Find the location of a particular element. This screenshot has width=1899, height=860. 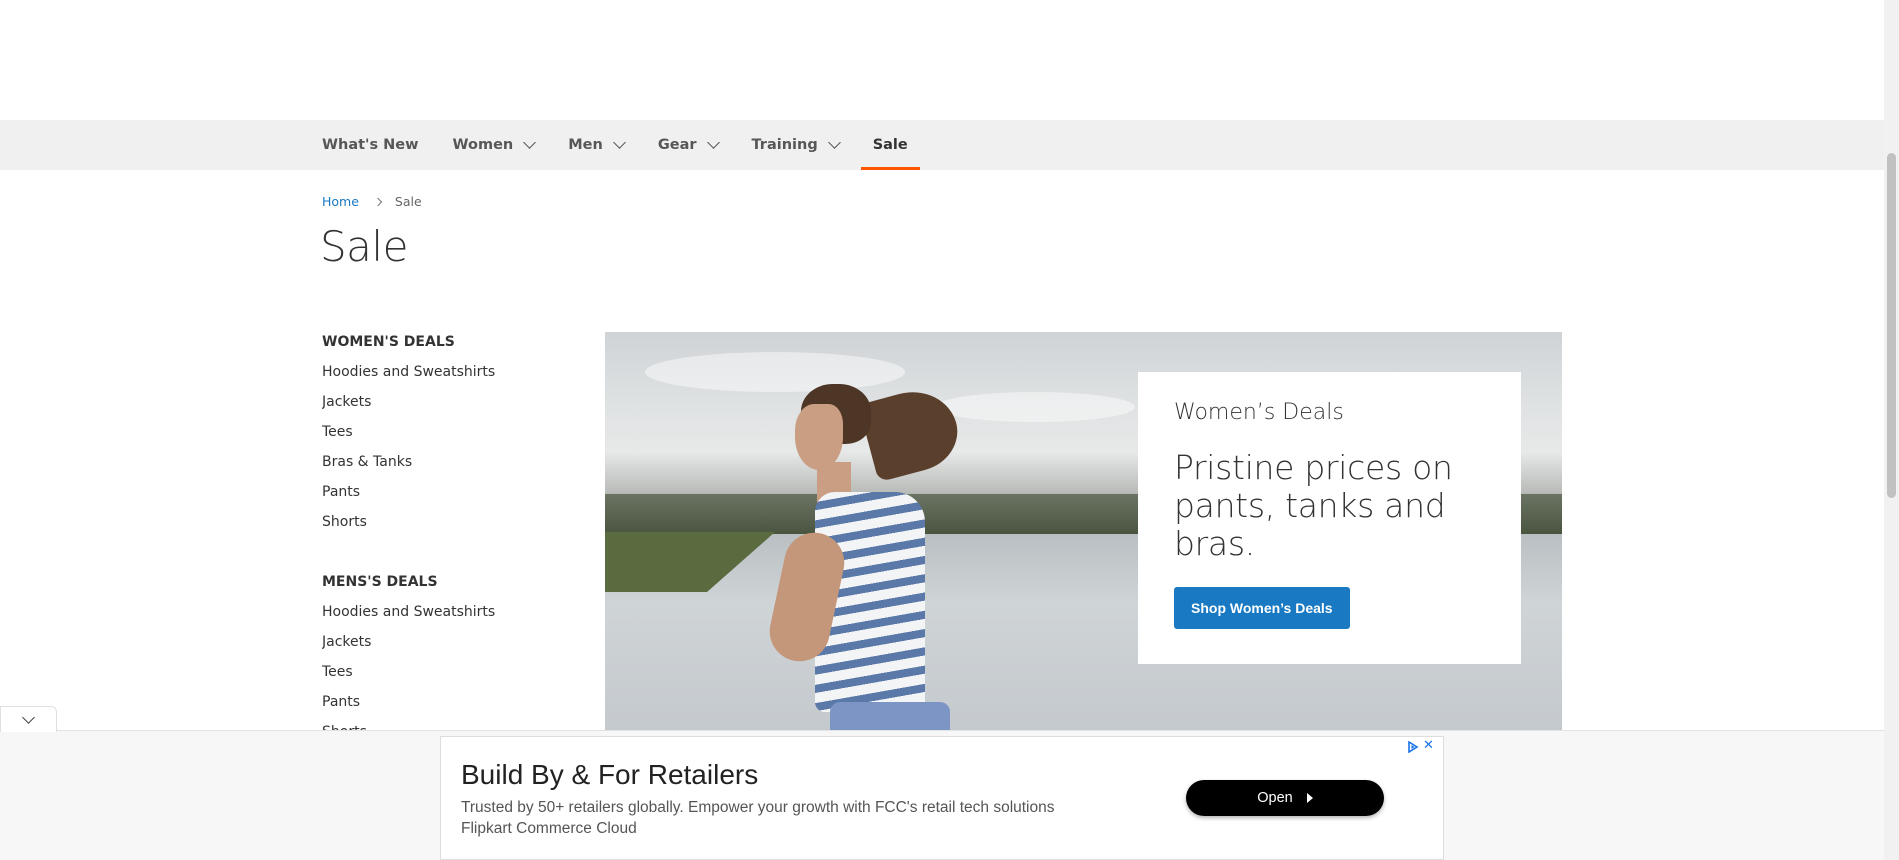

mens-deals-heading: MENS'S DEALS is located at coordinates (380, 582).